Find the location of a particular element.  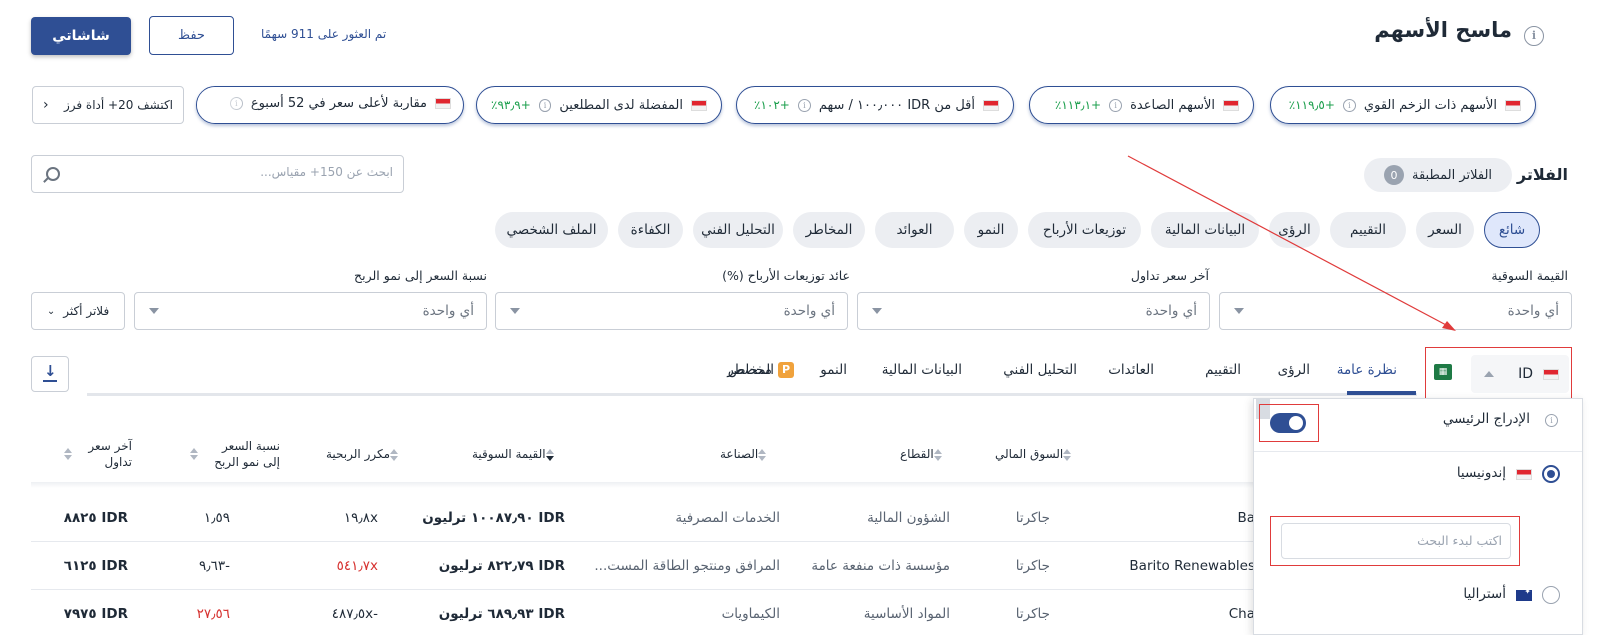

filter-label-market-cap: القيمة السوقية is located at coordinates (1529, 275).